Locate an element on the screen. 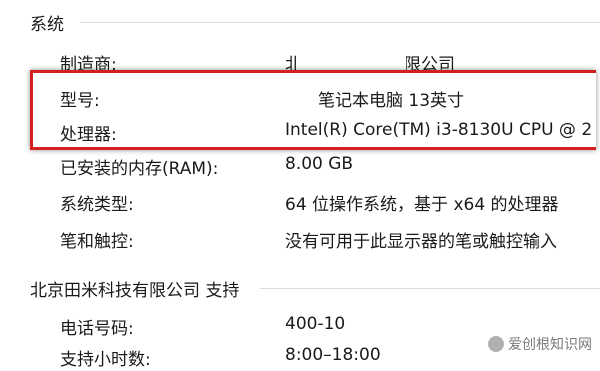  ram-label: 已安装的内存(RAM): is located at coordinates (139, 169).